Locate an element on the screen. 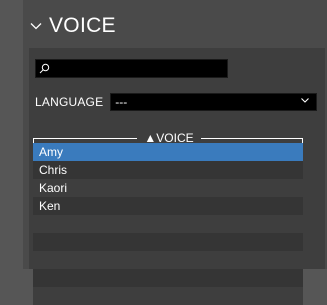  search-input is located at coordinates (138, 68).